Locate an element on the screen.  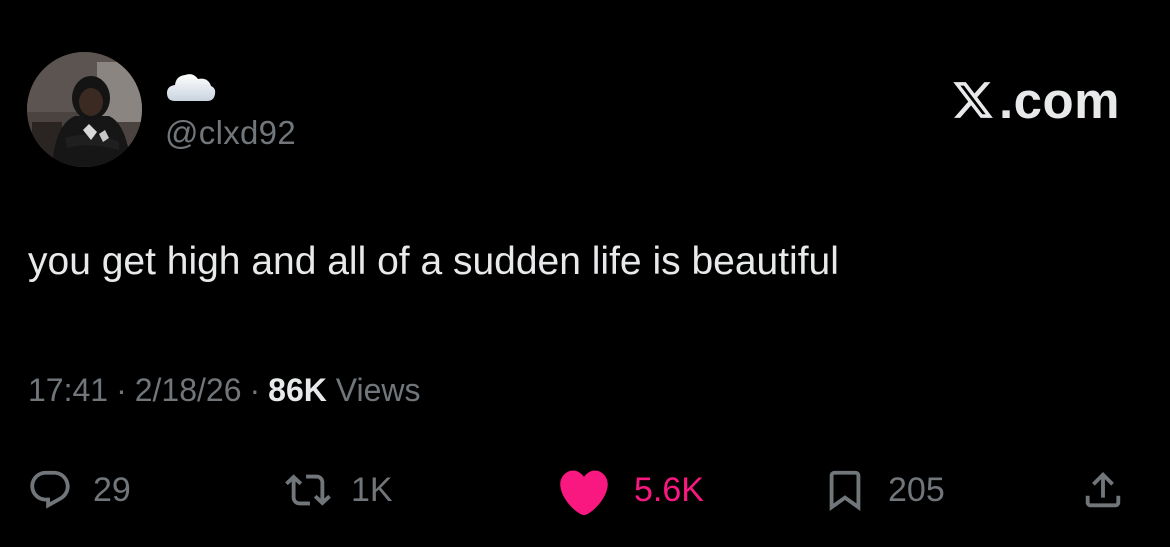
display-name-cloud-emoji is located at coordinates (191, 87).